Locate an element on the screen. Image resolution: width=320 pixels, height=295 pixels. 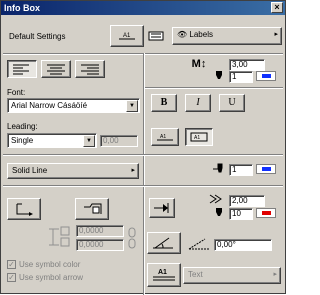
leader-end-button is located at coordinates (92, 209).